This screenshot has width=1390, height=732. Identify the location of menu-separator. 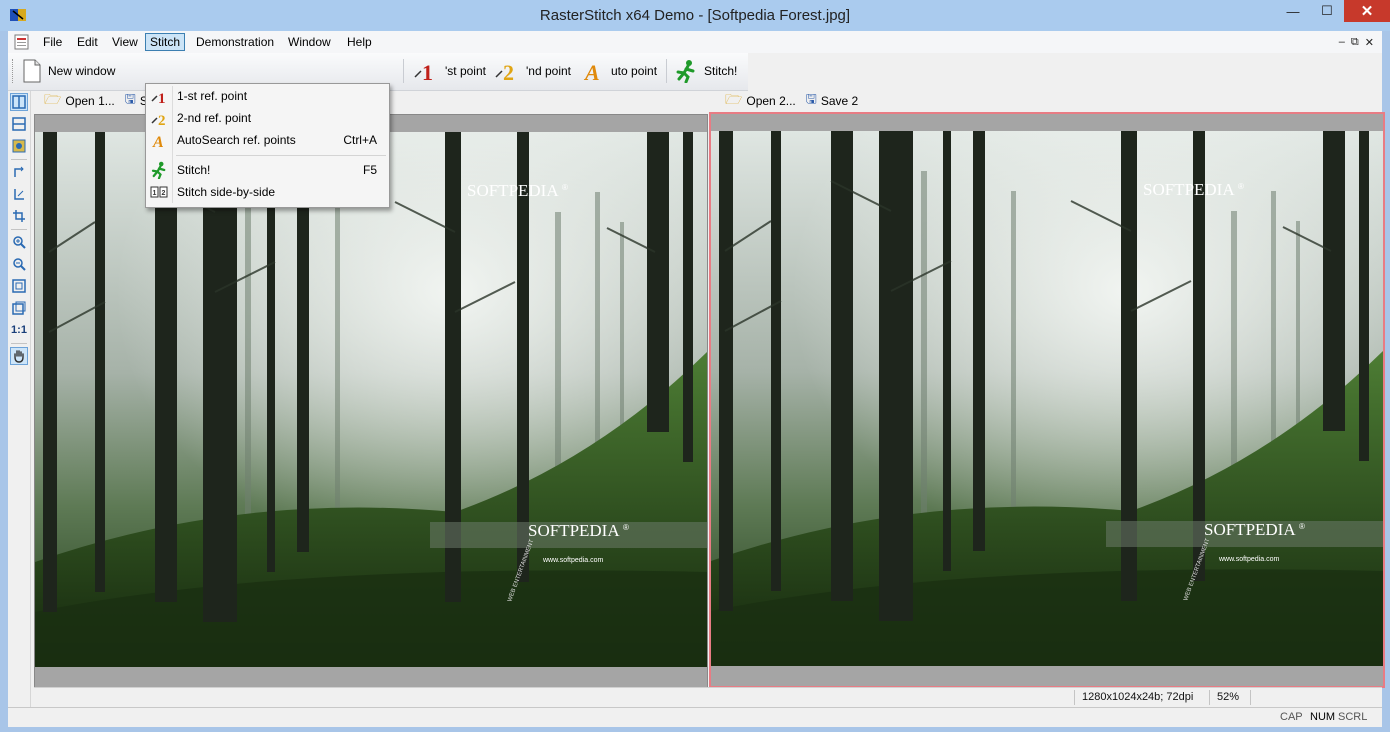
(281, 155).